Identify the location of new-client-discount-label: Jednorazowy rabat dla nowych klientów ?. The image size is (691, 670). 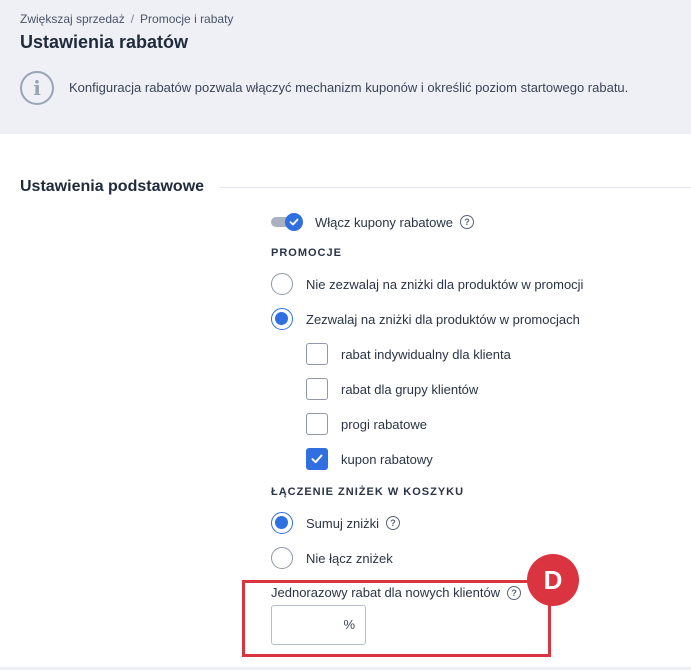
(396, 592).